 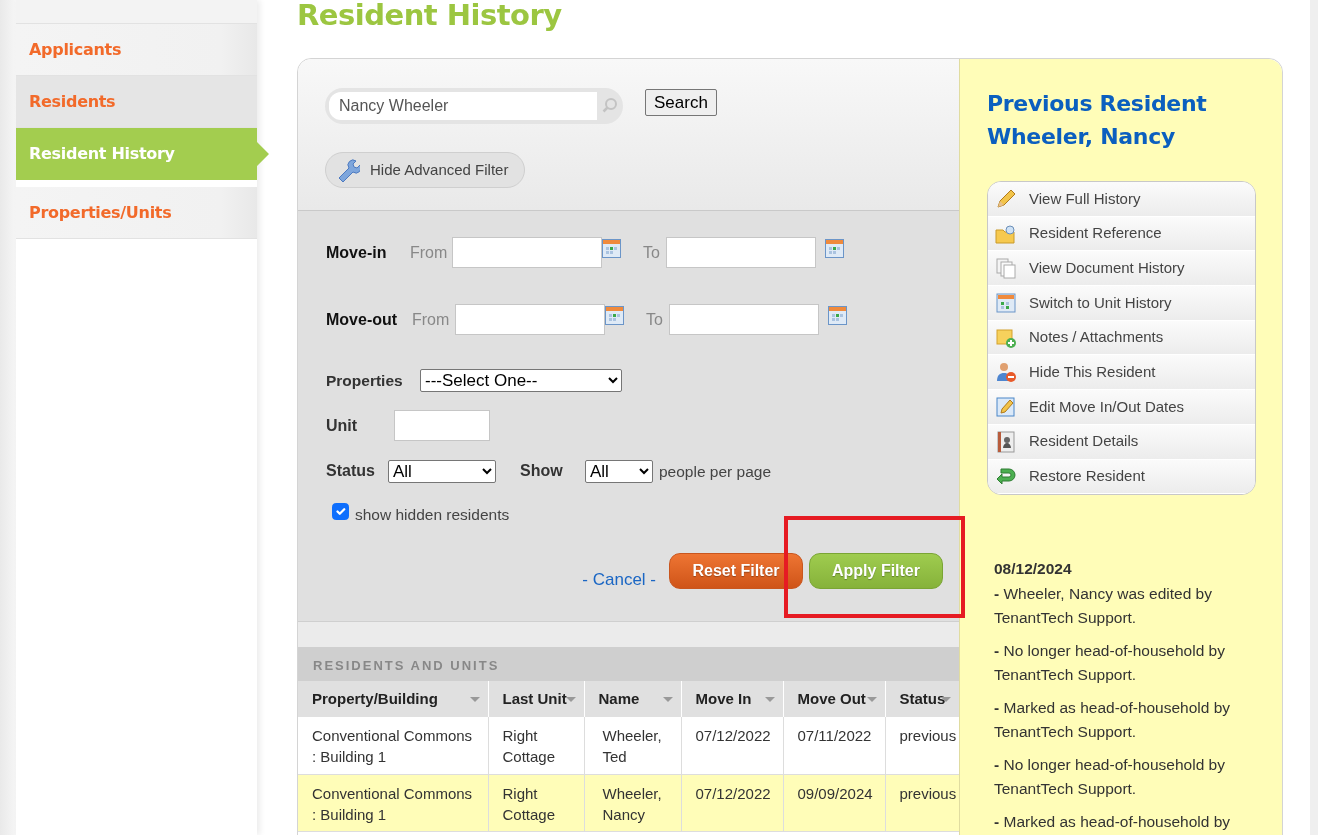 I want to click on column-header: Move In, so click(x=732, y=699).